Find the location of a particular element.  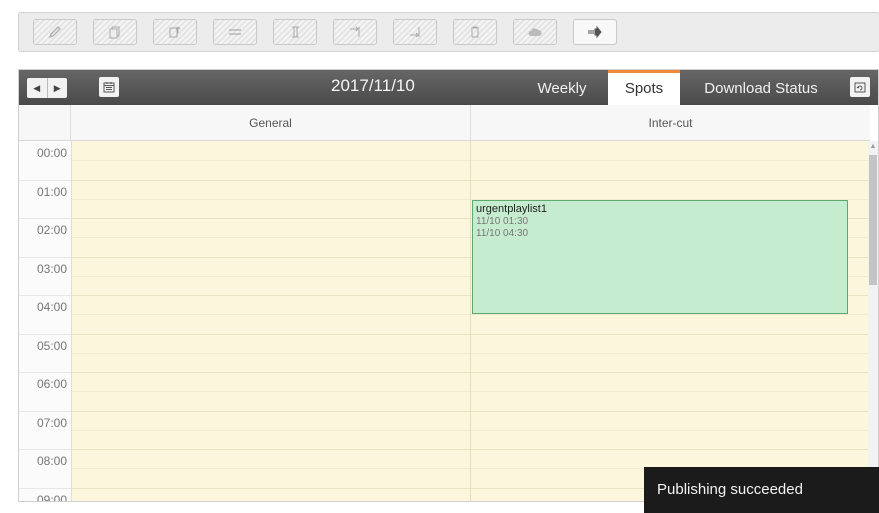

event-start: 11/10 01:30 is located at coordinates (502, 221).